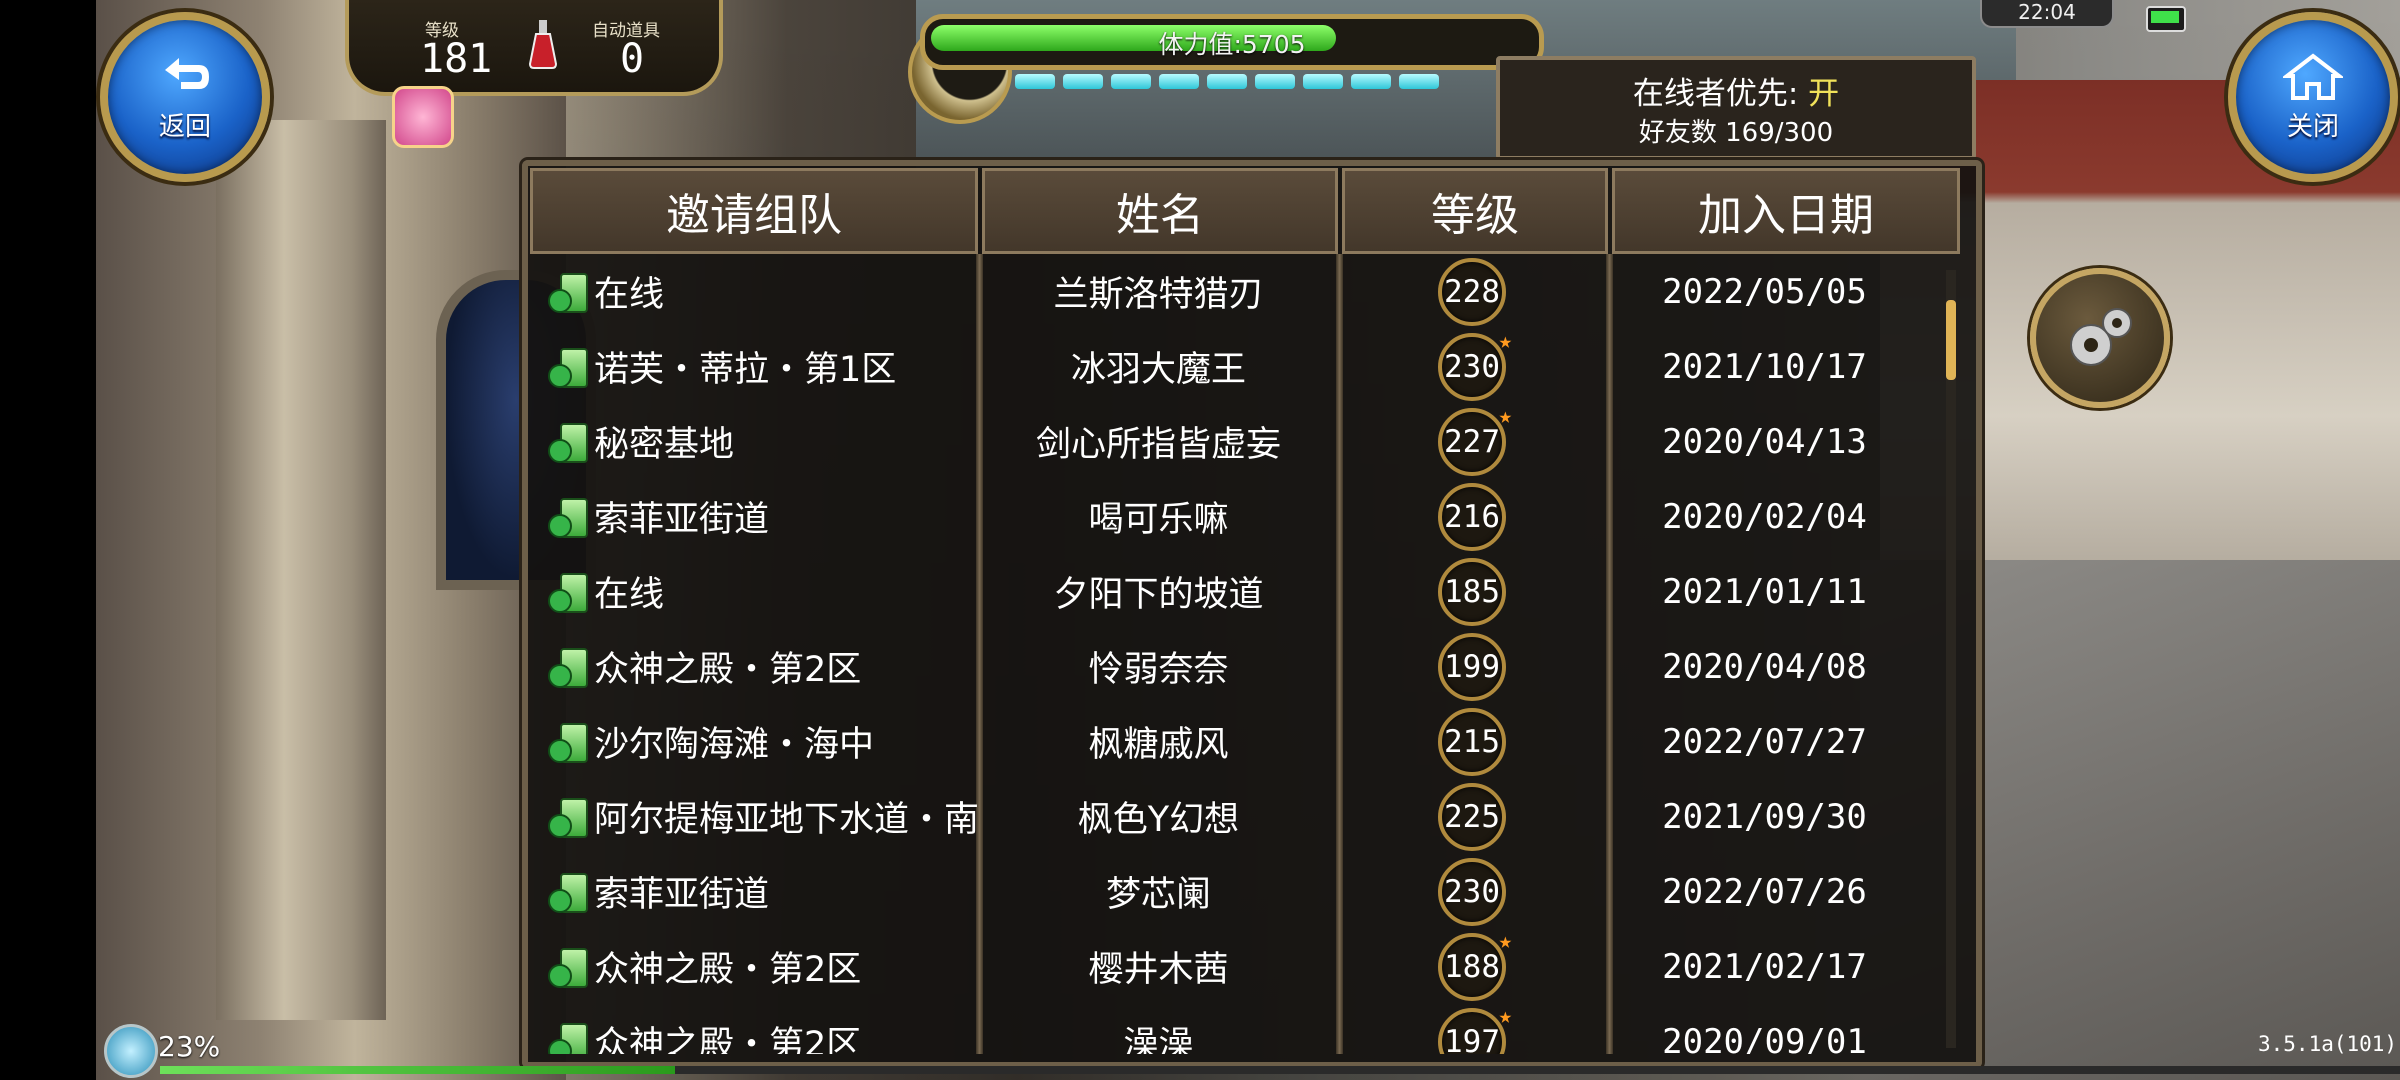 The height and width of the screenshot is (1080, 2400). I want to click on friend-info-panel: 在线者优先: 开 好友数 169/300, so click(1736, 108).